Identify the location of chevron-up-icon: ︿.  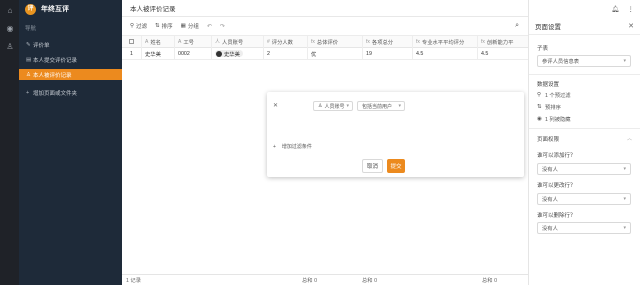
(629, 138).